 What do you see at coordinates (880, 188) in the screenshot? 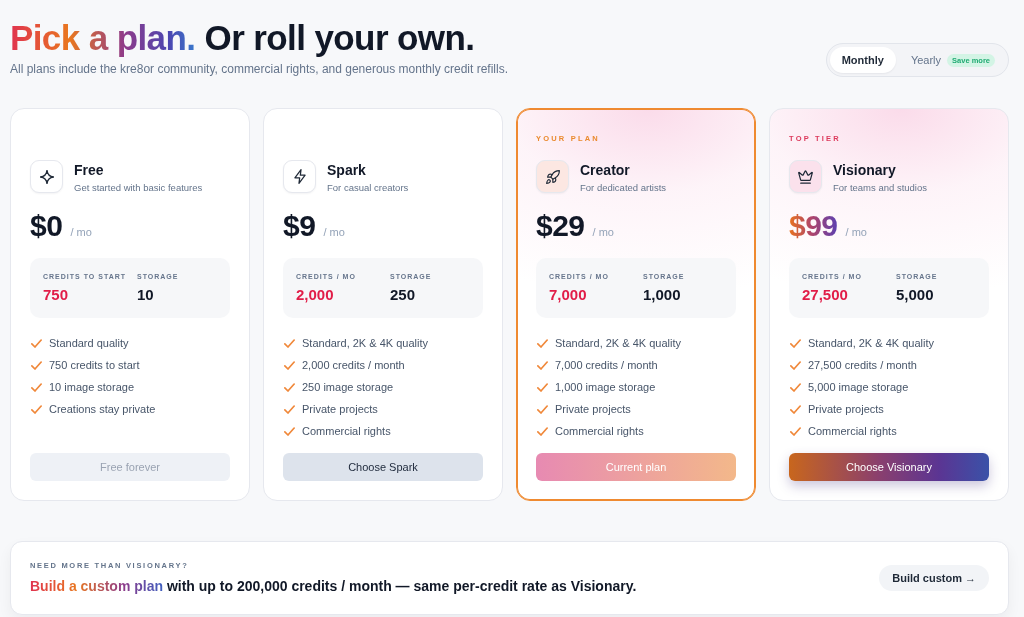
I see `plan-tagline: For teams and studios` at bounding box center [880, 188].